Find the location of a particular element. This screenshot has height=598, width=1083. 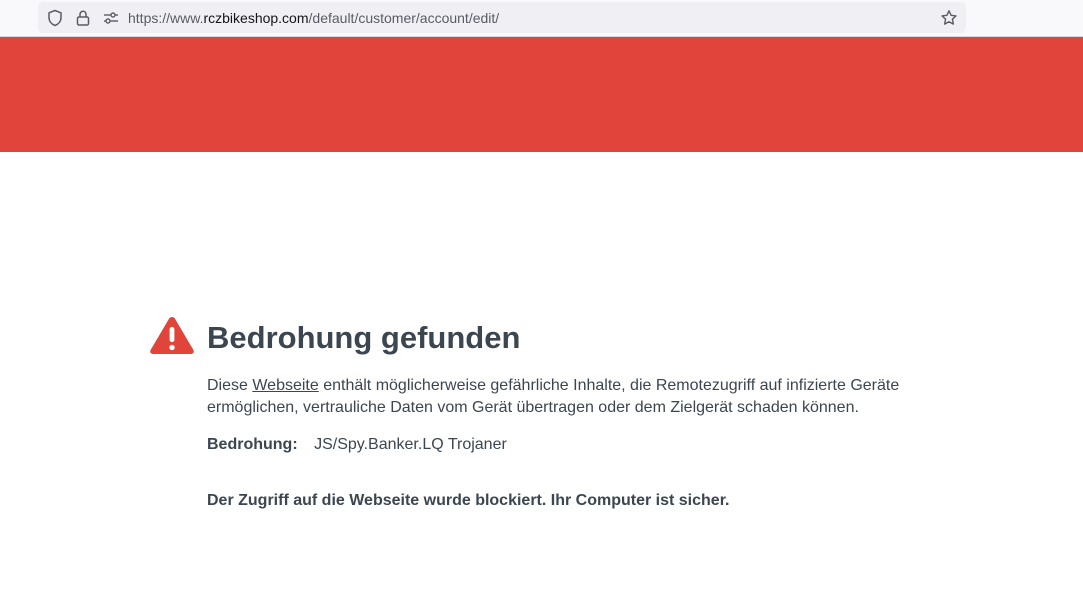

url-host: rczbikeshop.com is located at coordinates (256, 18).